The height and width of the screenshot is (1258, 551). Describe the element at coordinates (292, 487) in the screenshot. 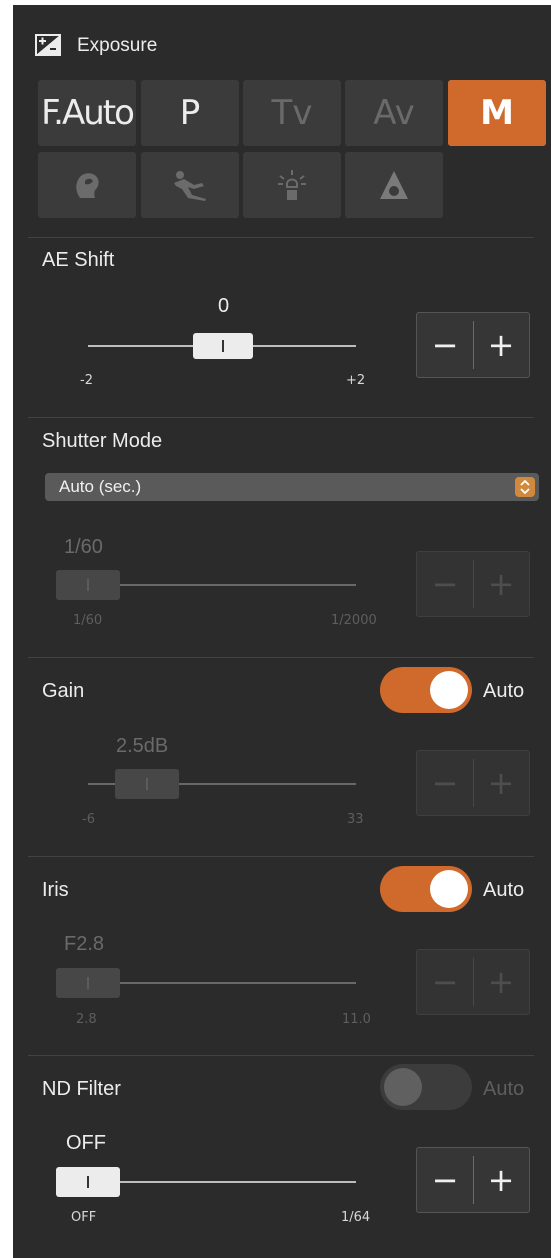

I see `shutter-mode-select: Auto (sec.)` at that location.